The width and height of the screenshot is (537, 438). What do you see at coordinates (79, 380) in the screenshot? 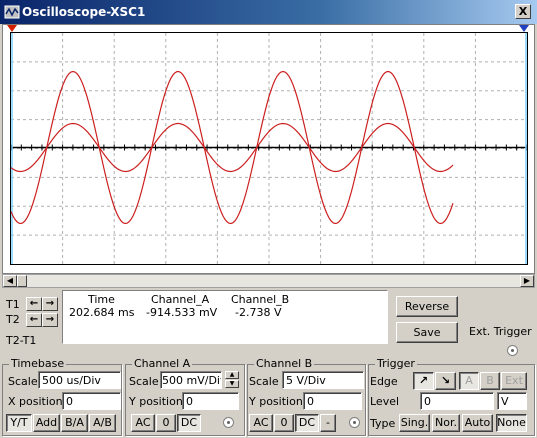
I see `timebase-scale-field: 500 us/Div` at bounding box center [79, 380].